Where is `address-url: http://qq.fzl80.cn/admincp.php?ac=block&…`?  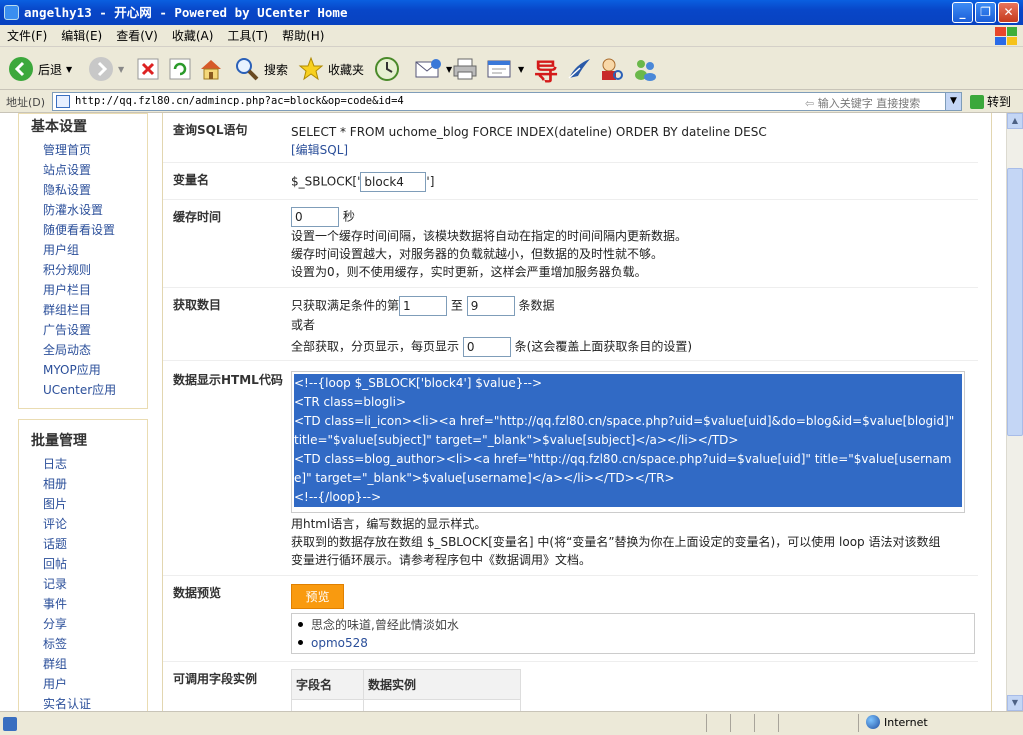
address-url: http://qq.fzl80.cn/admincp.php?ac=block&… is located at coordinates (239, 101).